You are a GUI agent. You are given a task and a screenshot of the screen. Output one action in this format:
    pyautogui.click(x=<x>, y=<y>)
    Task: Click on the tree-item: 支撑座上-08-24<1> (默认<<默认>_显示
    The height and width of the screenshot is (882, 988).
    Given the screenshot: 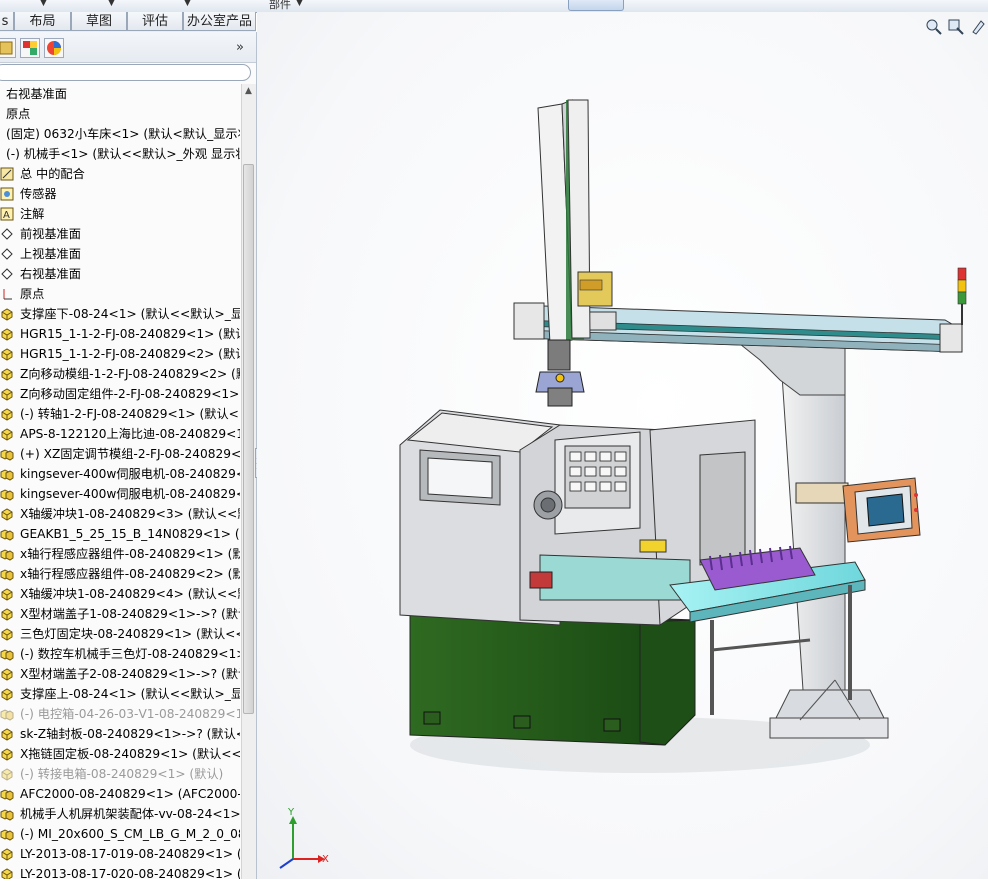 What is the action you would take?
    pyautogui.click(x=120, y=694)
    